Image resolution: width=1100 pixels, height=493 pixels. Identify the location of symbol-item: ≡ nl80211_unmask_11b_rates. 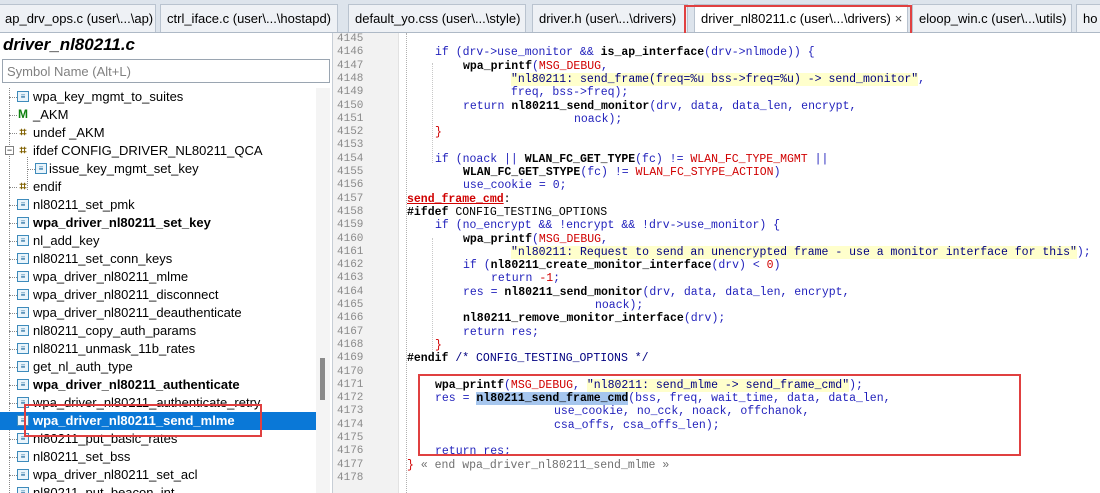
(158, 349).